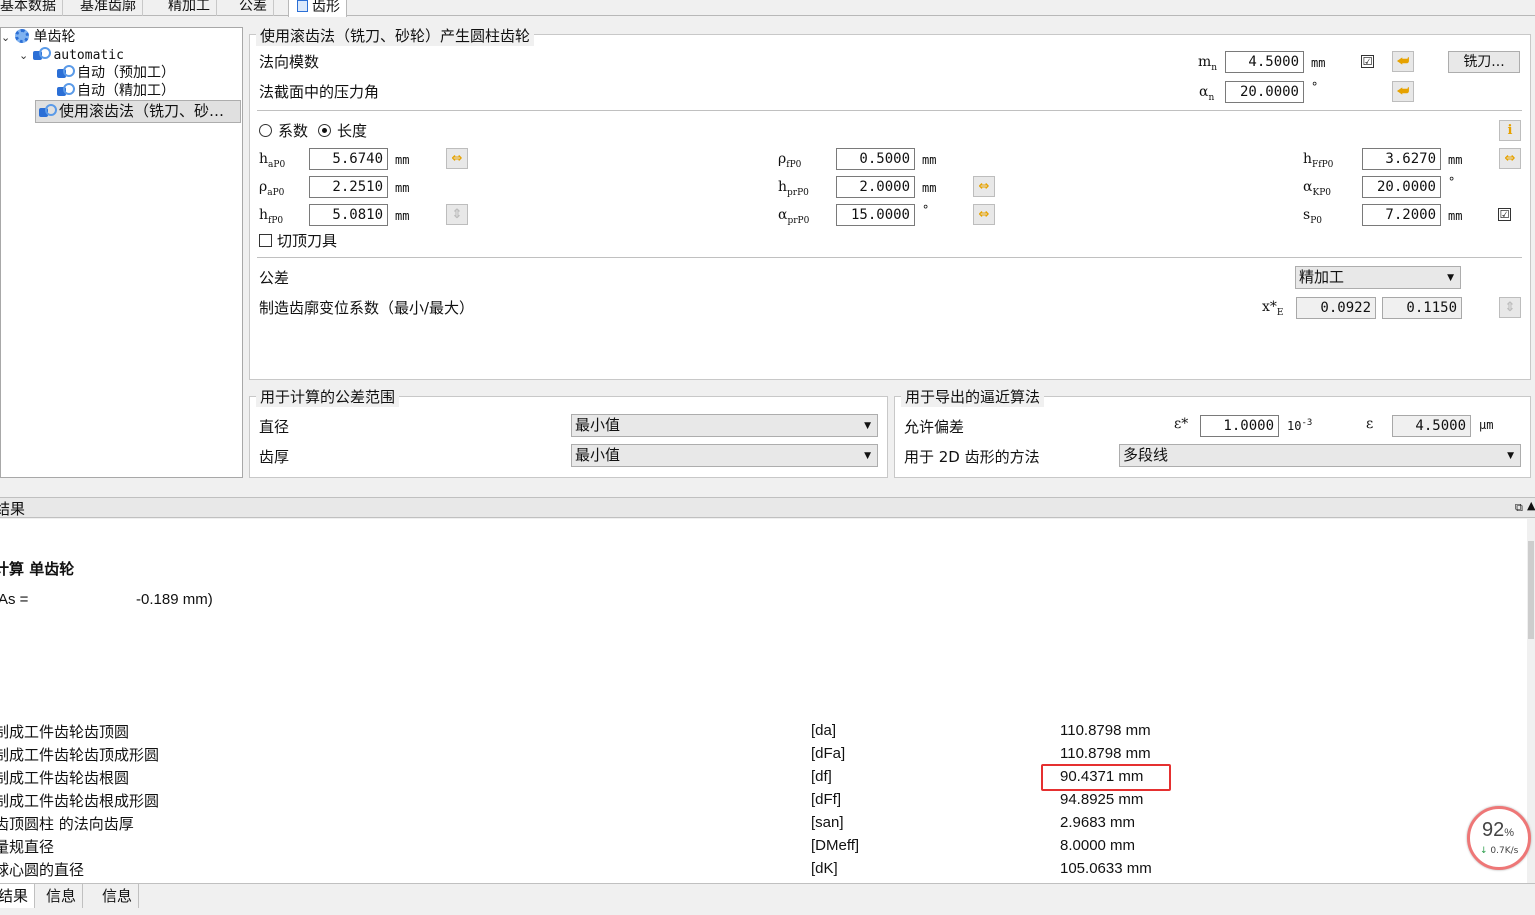 Image resolution: width=1535 pixels, height=915 pixels. I want to click on an-apply-button: ⮨, so click(1403, 91).